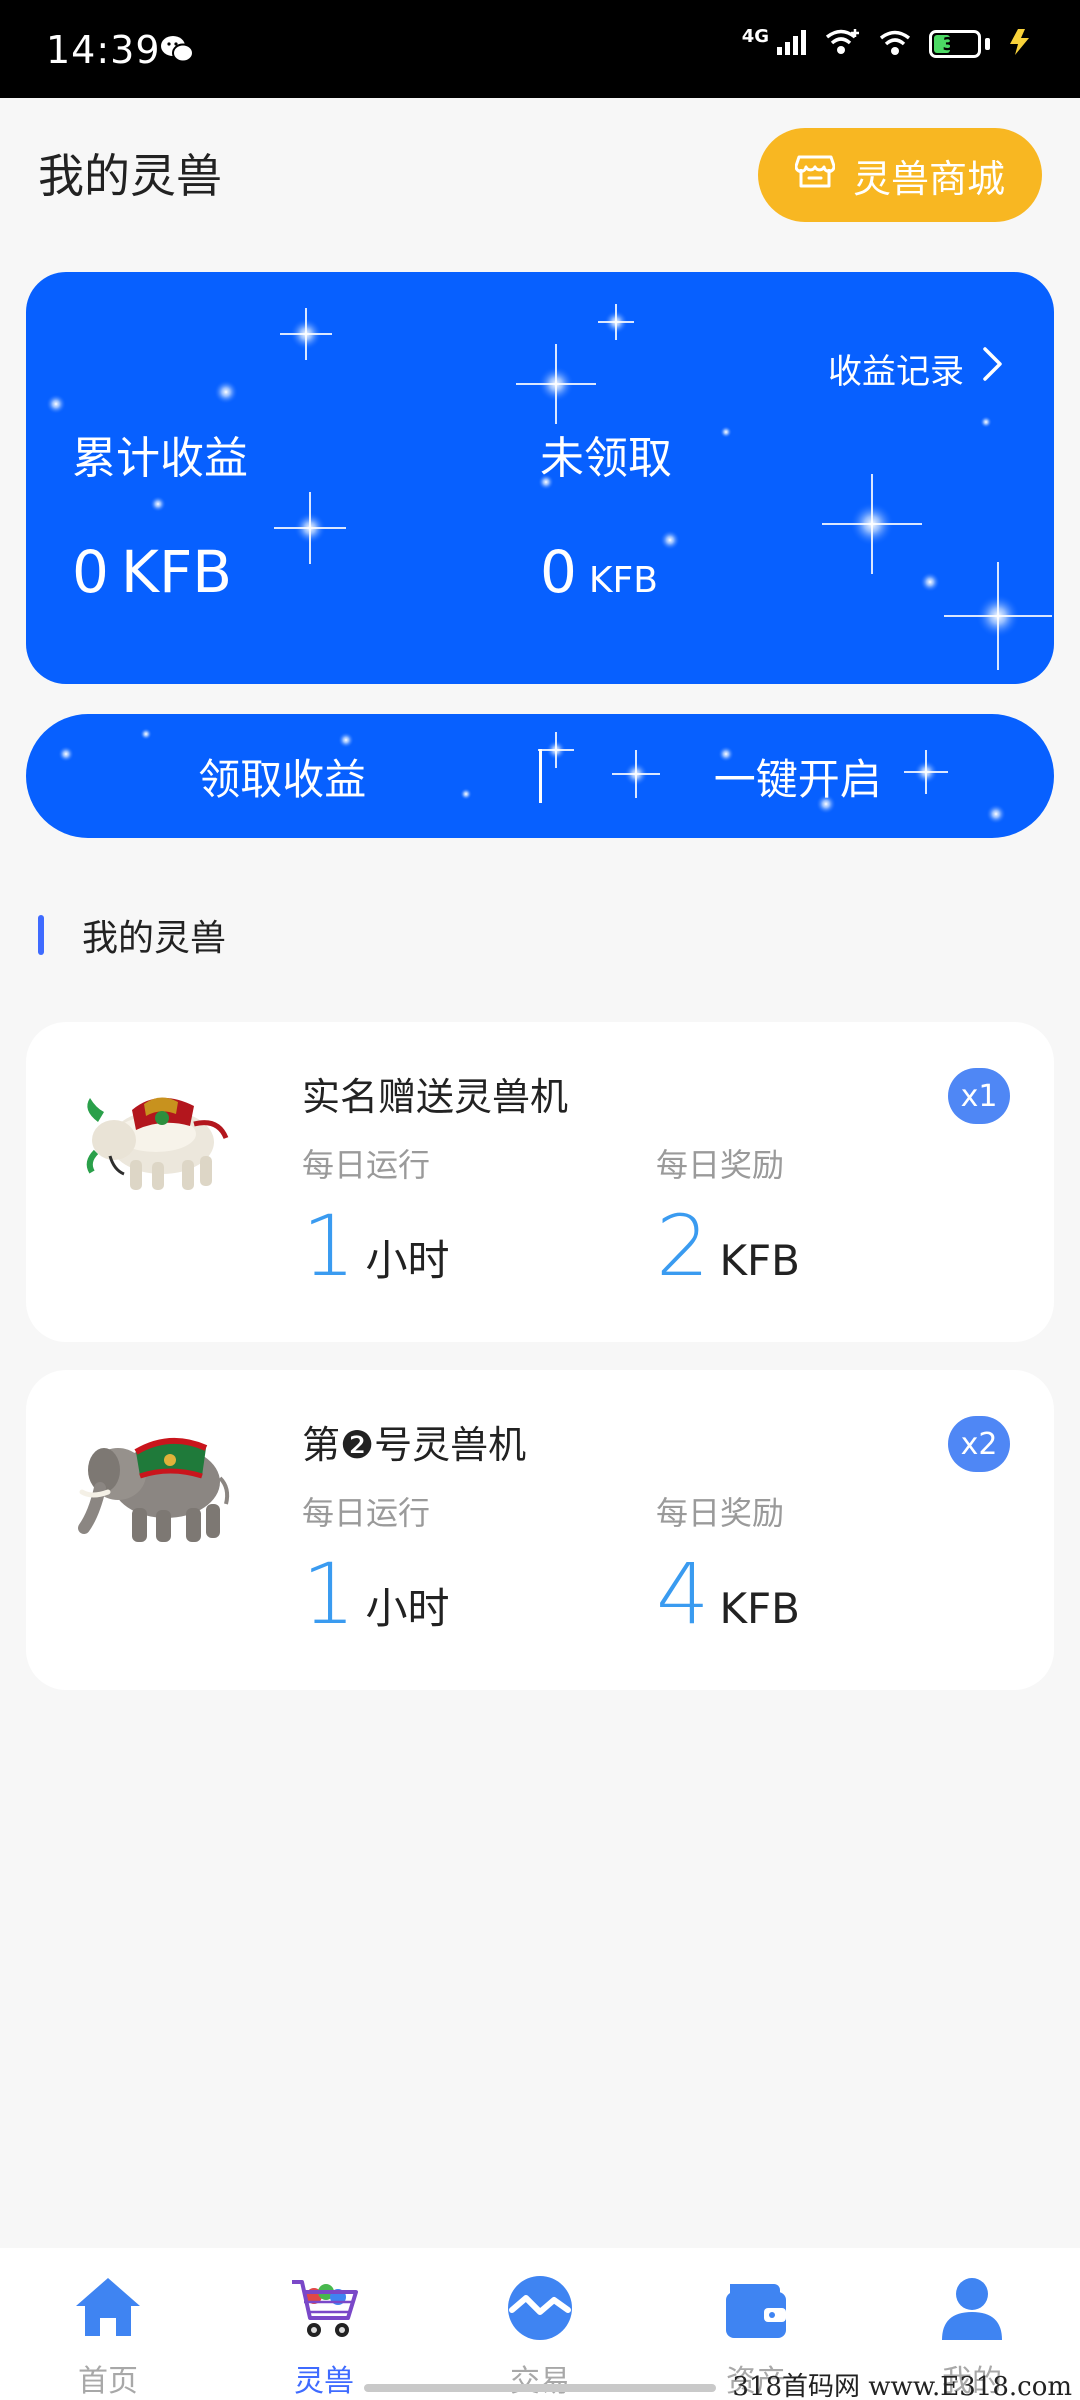 The width and height of the screenshot is (1080, 2400). I want to click on beast-quantity-badge: x2, so click(979, 1444).